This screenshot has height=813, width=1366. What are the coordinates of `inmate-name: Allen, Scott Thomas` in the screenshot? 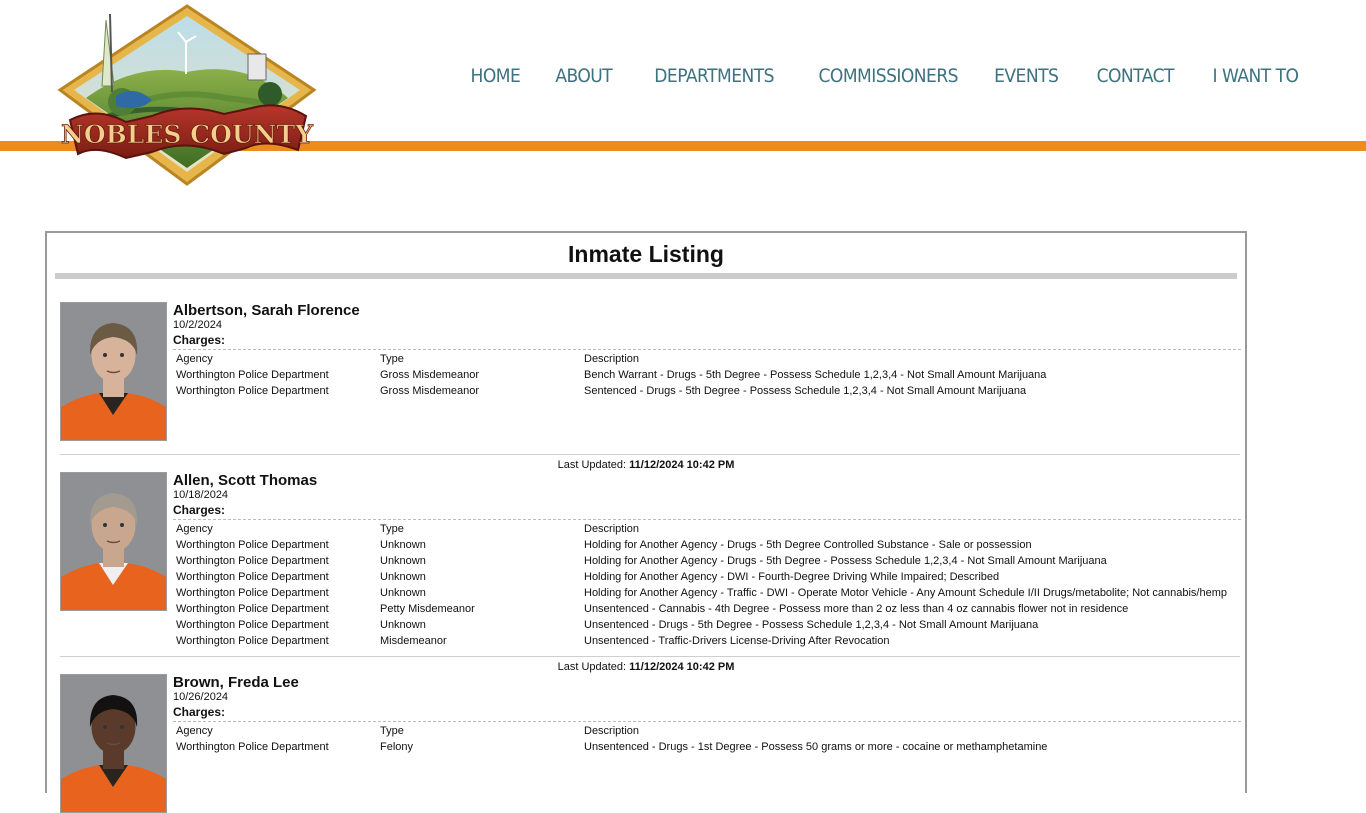 It's located at (707, 480).